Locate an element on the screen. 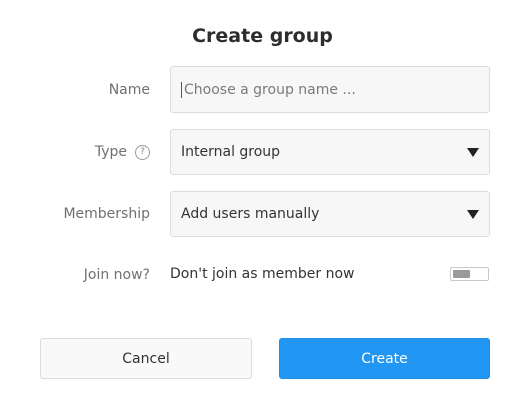  join-now-label-container: Join now? is located at coordinates (75, 275).